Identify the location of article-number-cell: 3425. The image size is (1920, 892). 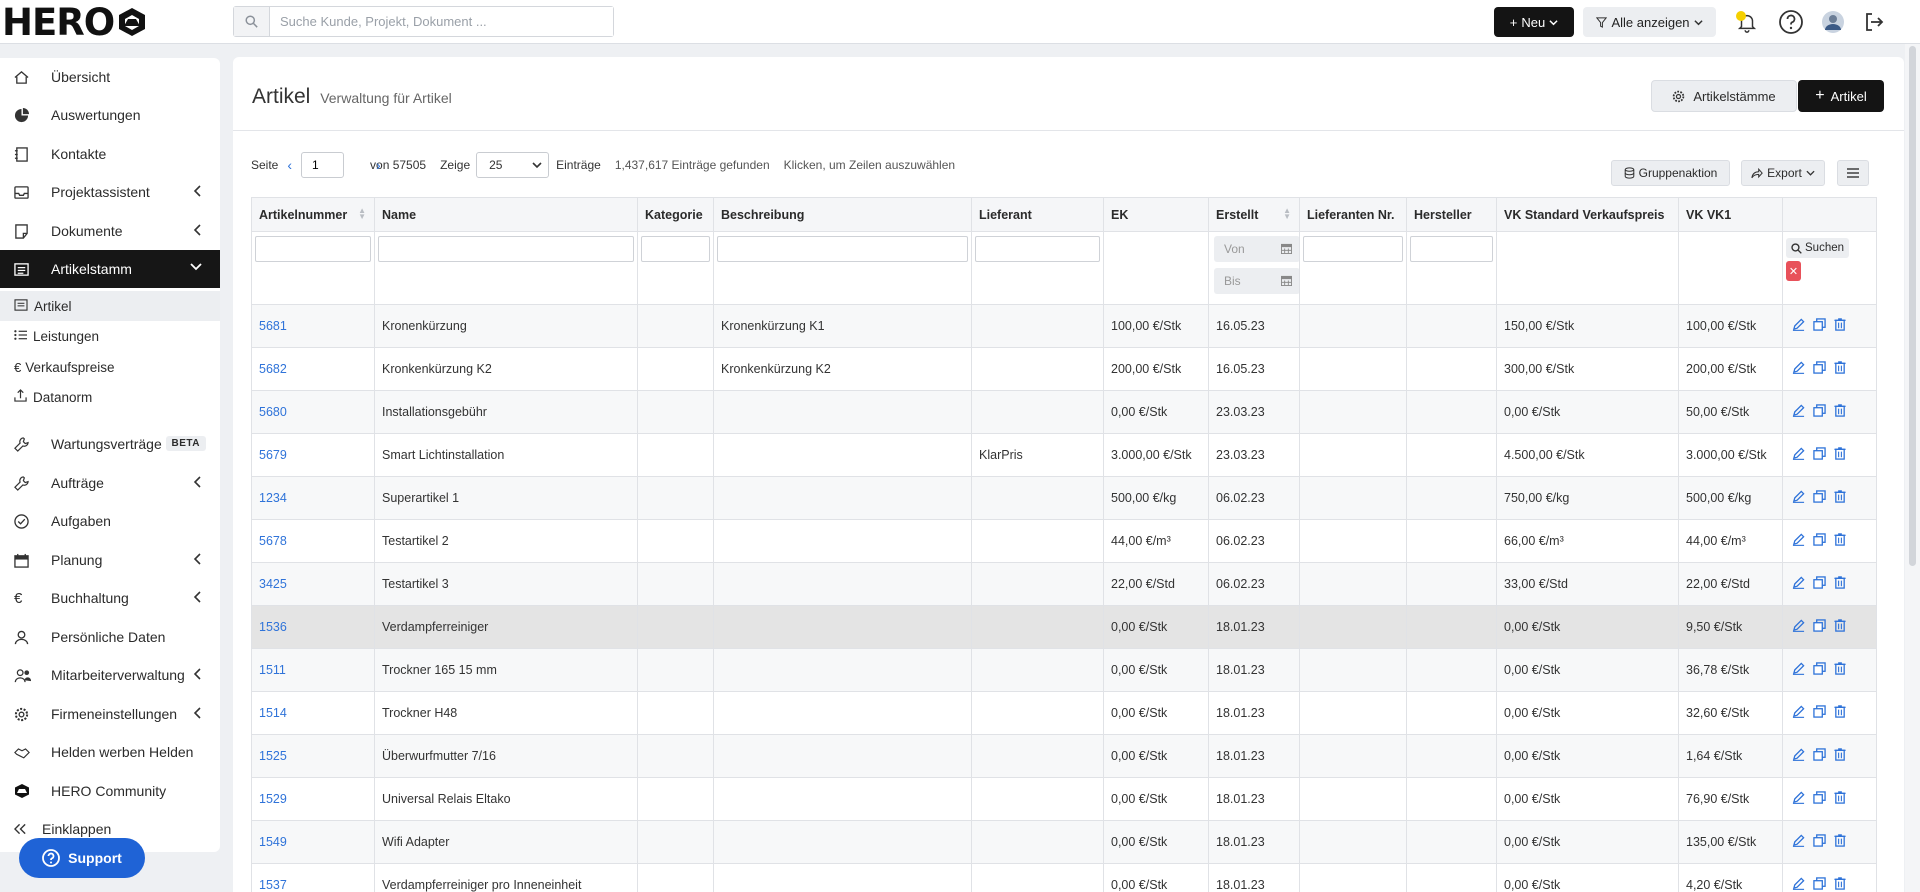
(313, 584).